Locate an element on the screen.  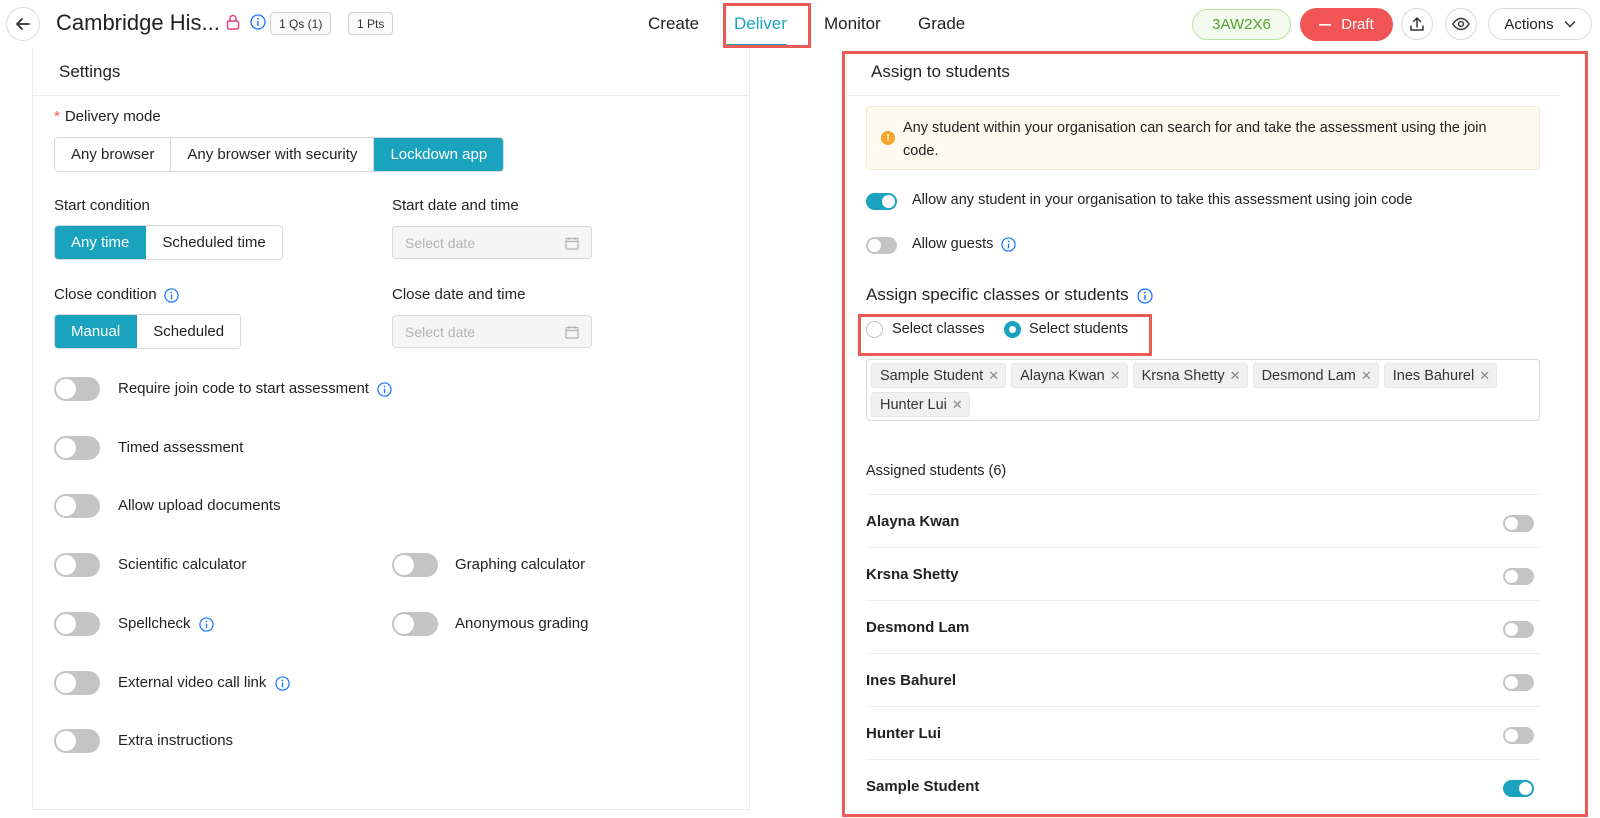
graphing-calculator-label: Graphing calculator is located at coordinates (520, 564).